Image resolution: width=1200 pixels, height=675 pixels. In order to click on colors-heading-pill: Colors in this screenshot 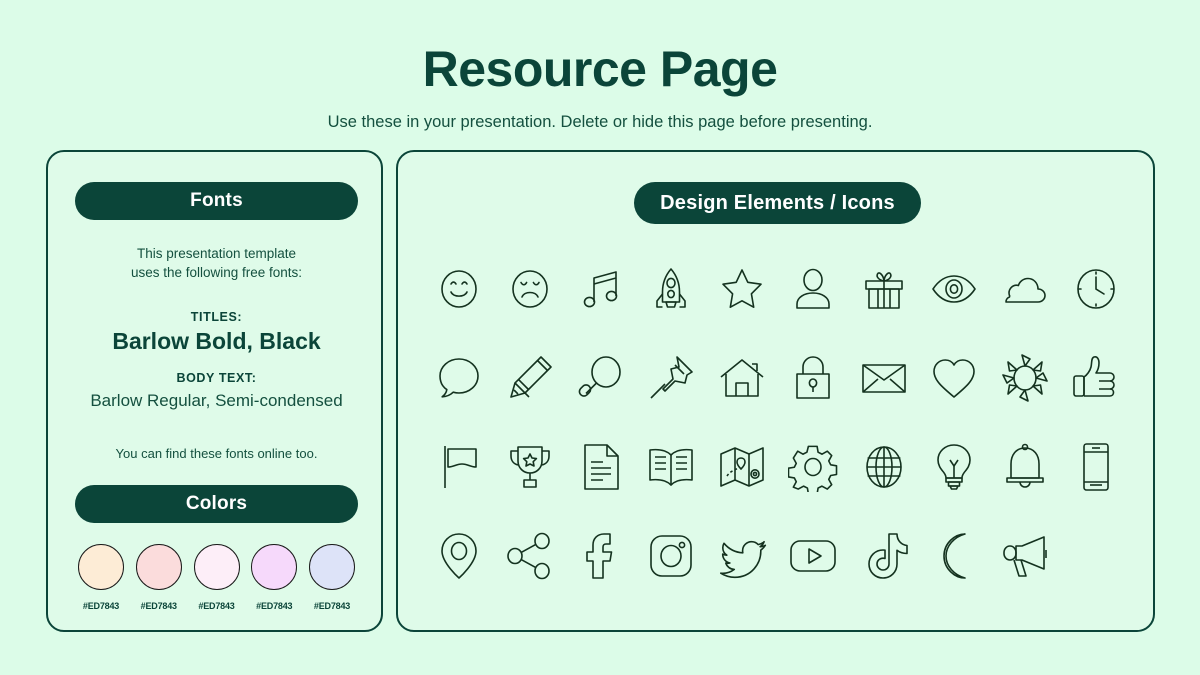, I will do `click(216, 504)`.